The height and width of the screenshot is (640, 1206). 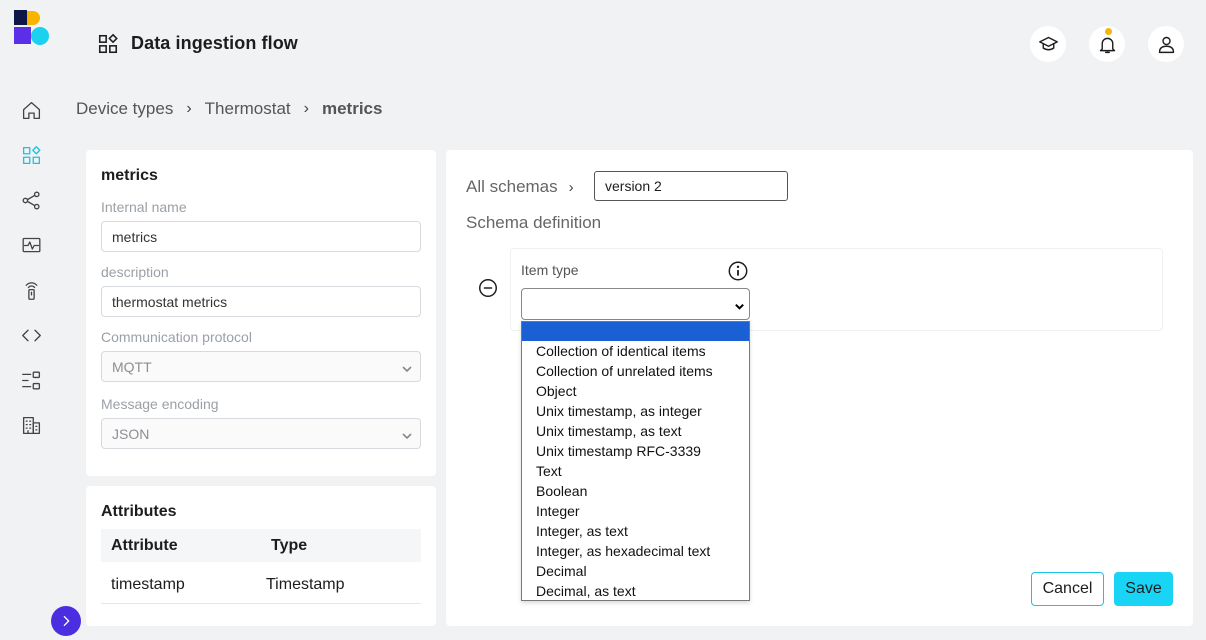 What do you see at coordinates (248, 109) in the screenshot?
I see `breadcrumb-thermostat: Thermostat` at bounding box center [248, 109].